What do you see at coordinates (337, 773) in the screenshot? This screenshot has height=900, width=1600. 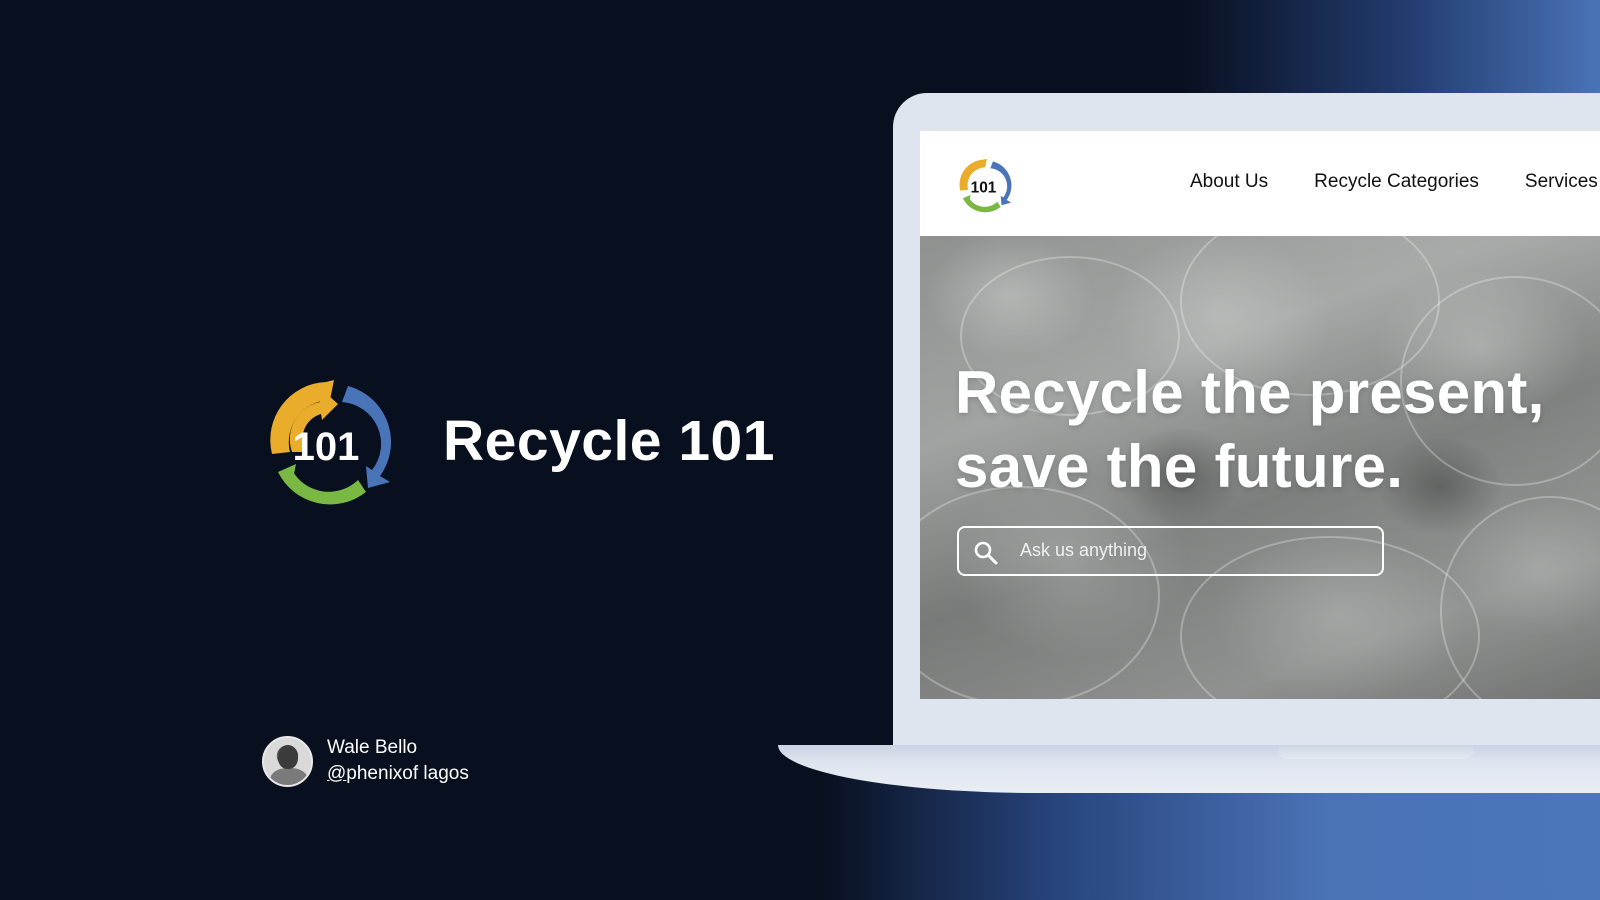 I see `author-handle-at: @` at bounding box center [337, 773].